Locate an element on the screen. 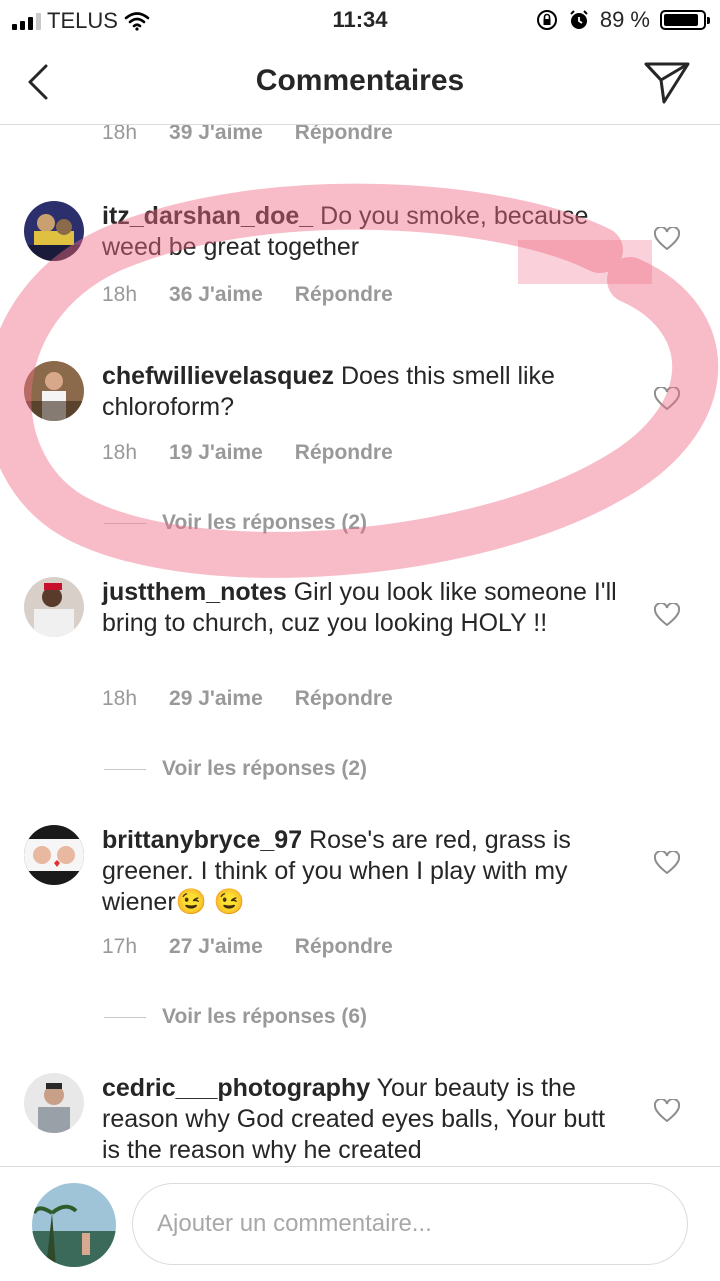 Image resolution: width=720 pixels, height=1281 pixels. comment-username: cedric___photography is located at coordinates (236, 1088).